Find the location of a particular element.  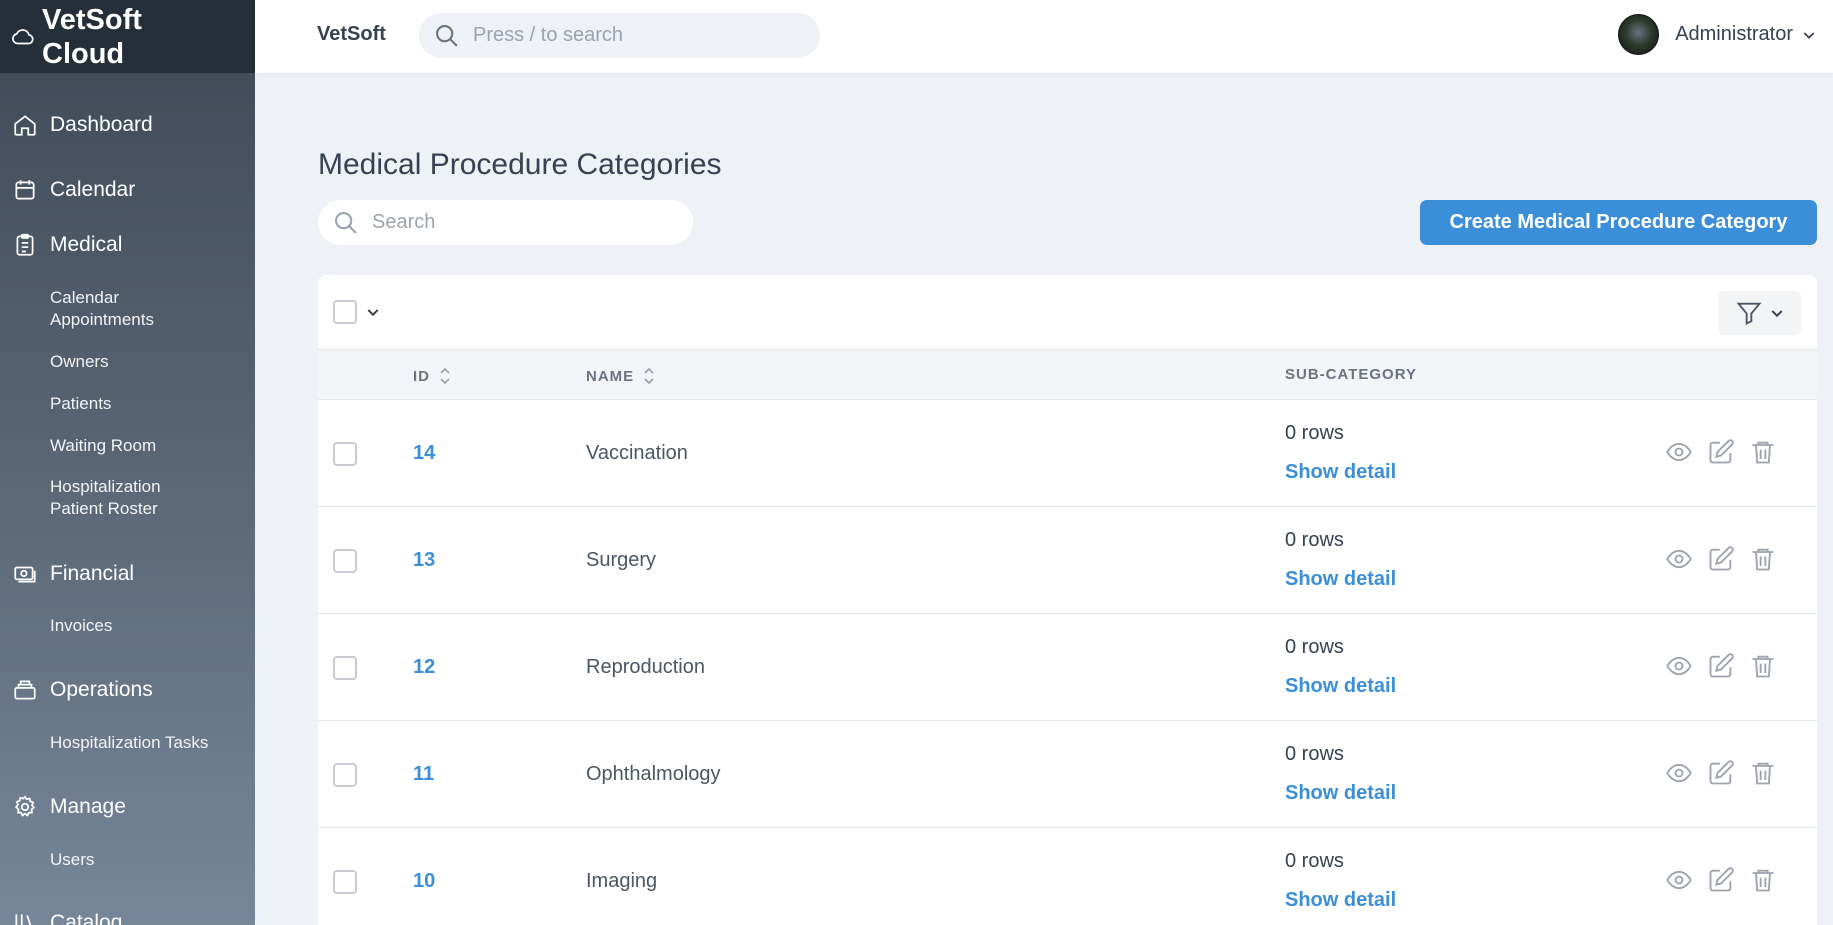

page-title: Medical Procedure Categories is located at coordinates (520, 164).